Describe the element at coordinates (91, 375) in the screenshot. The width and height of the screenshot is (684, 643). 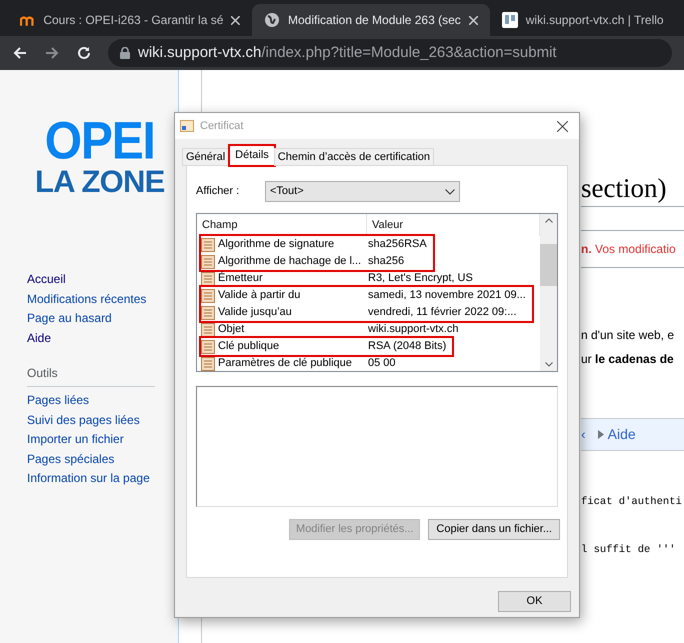
I see `section-heading: Outils` at that location.